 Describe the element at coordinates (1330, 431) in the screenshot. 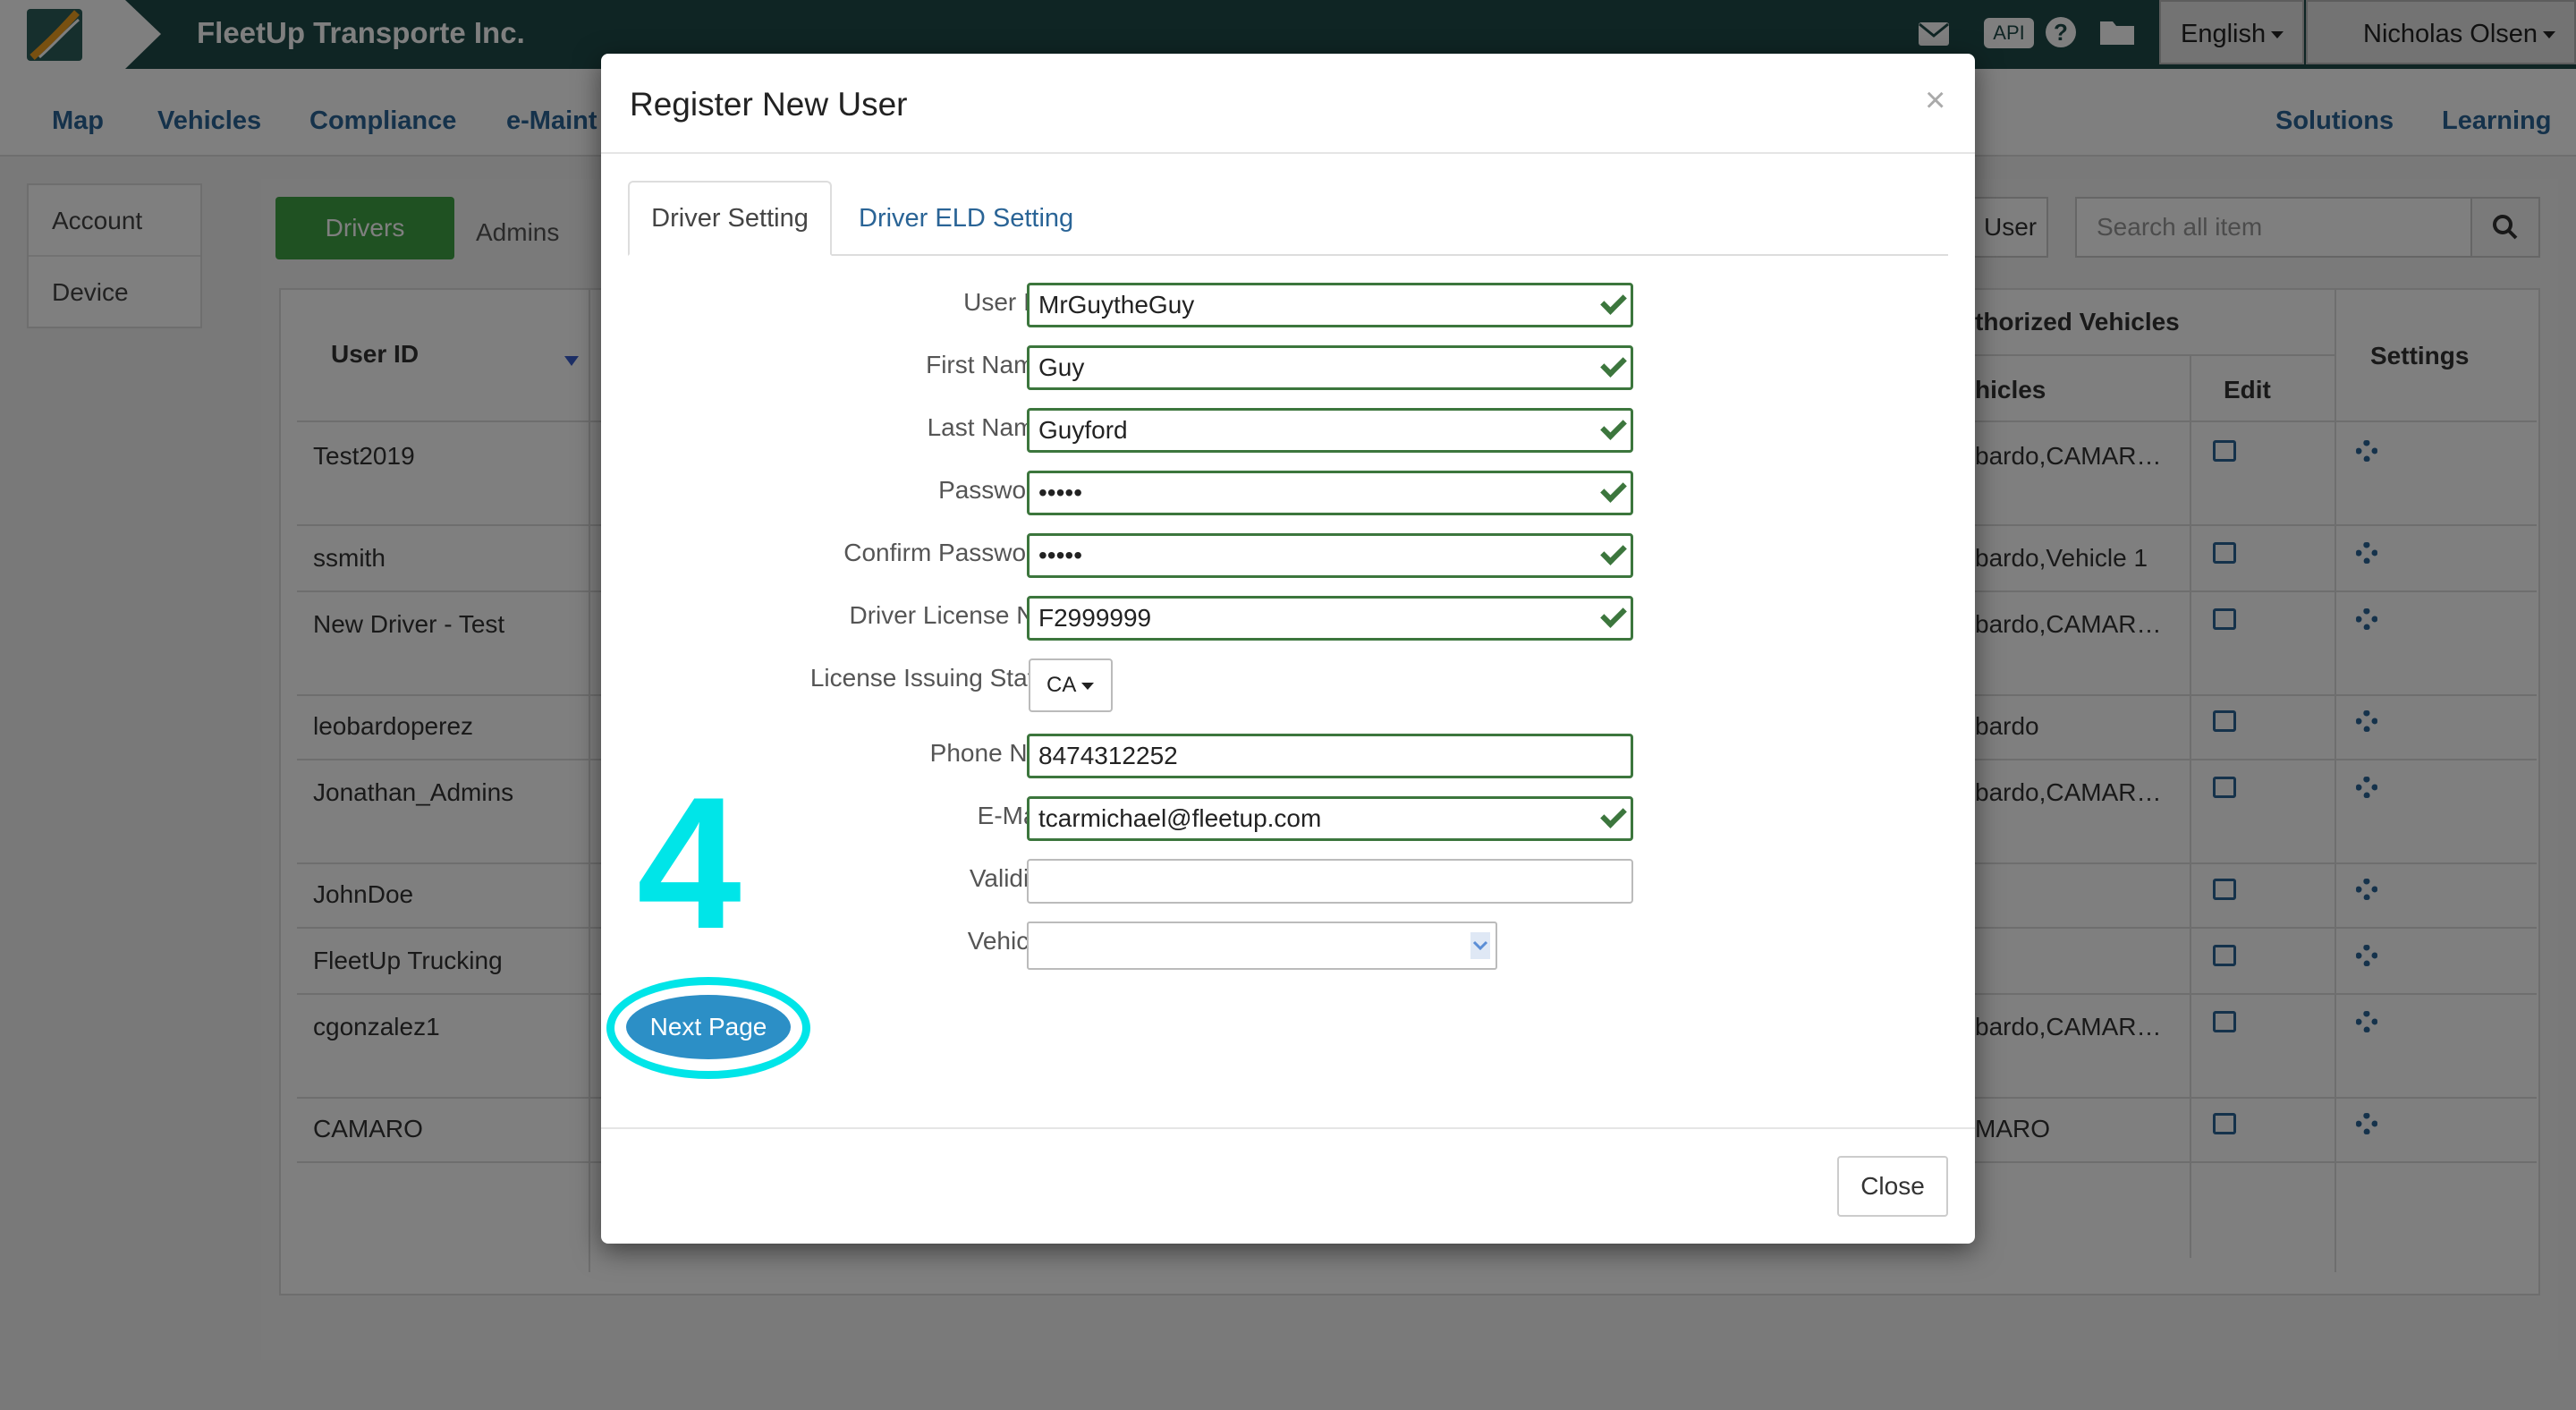

I see `last-name-field: Guyford` at that location.